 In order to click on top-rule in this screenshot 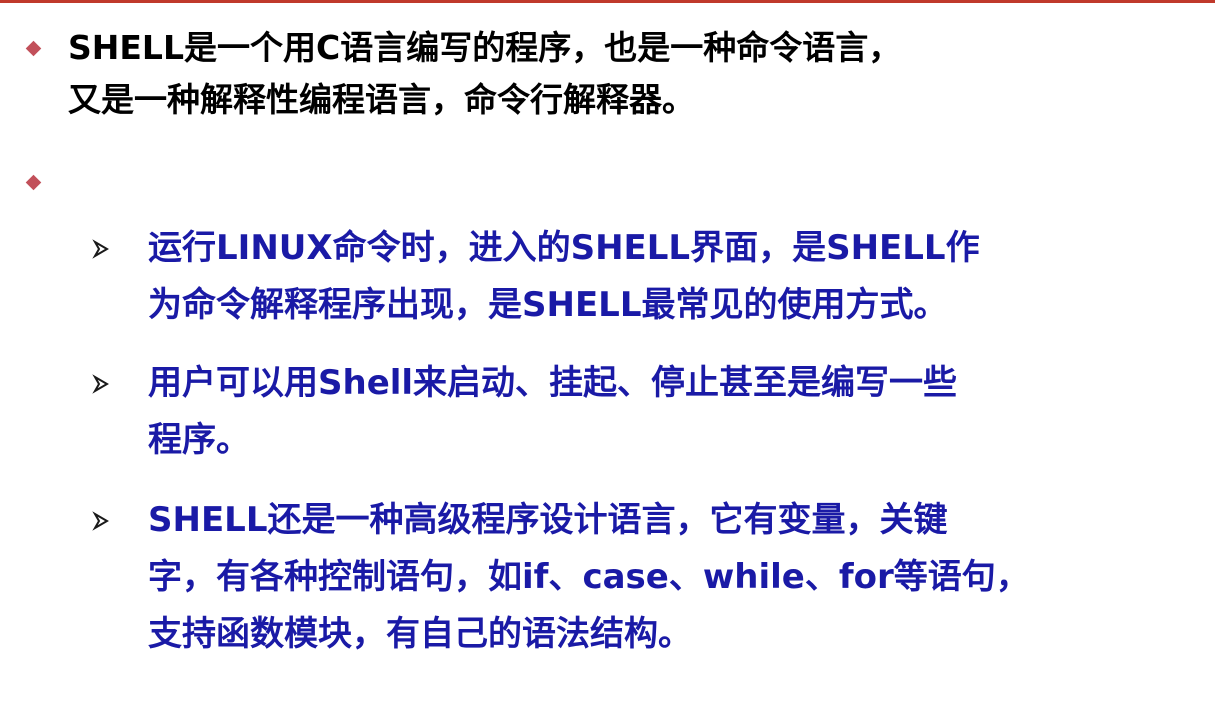, I will do `click(607, 1)`.